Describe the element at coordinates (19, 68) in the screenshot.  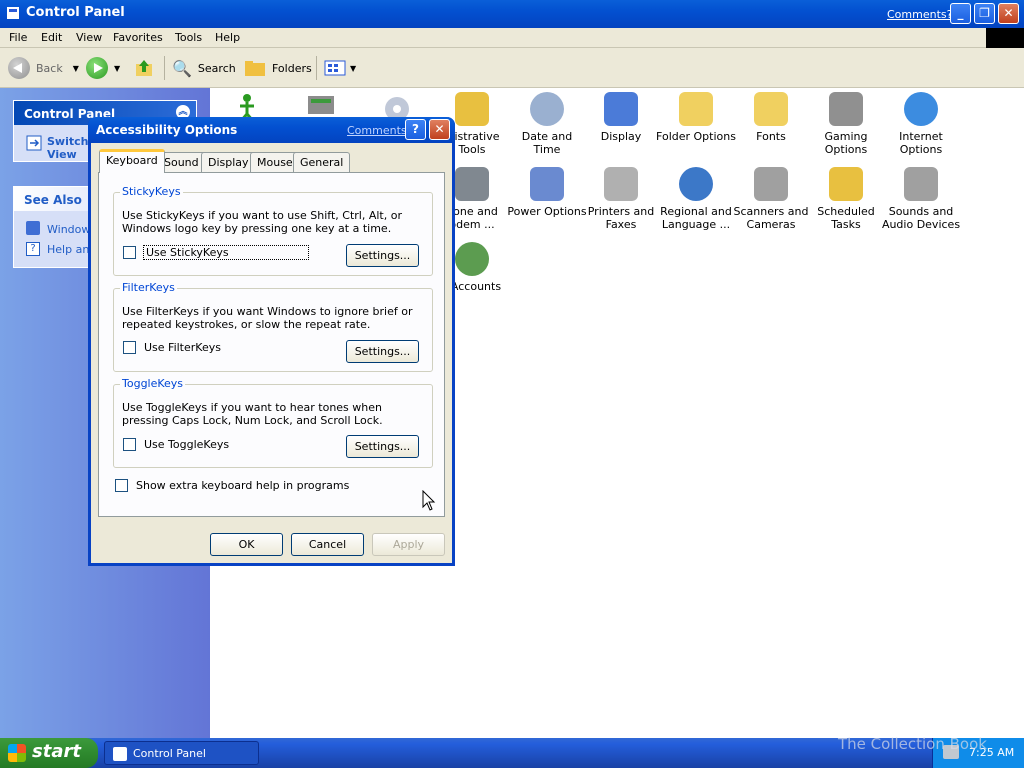
I see `back-arrow-icon` at that location.